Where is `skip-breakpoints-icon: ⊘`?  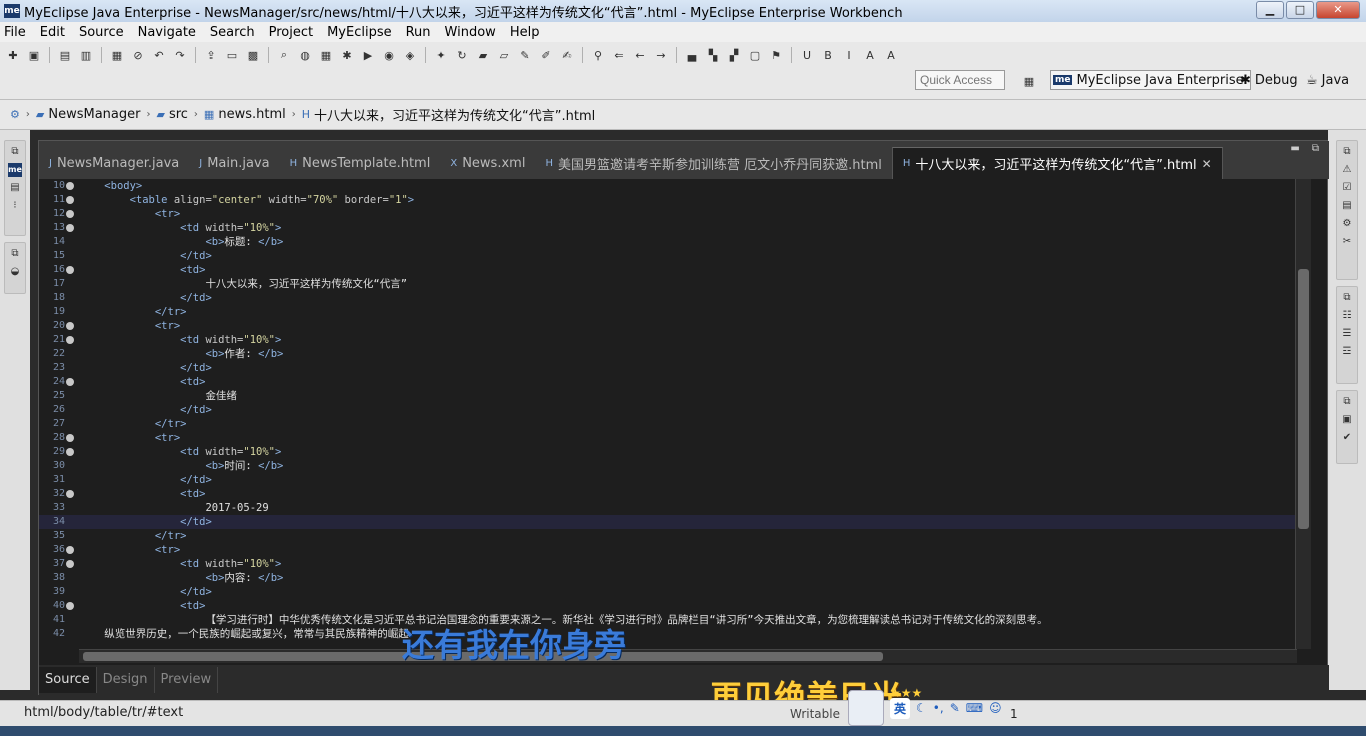 skip-breakpoints-icon: ⊘ is located at coordinates (138, 55).